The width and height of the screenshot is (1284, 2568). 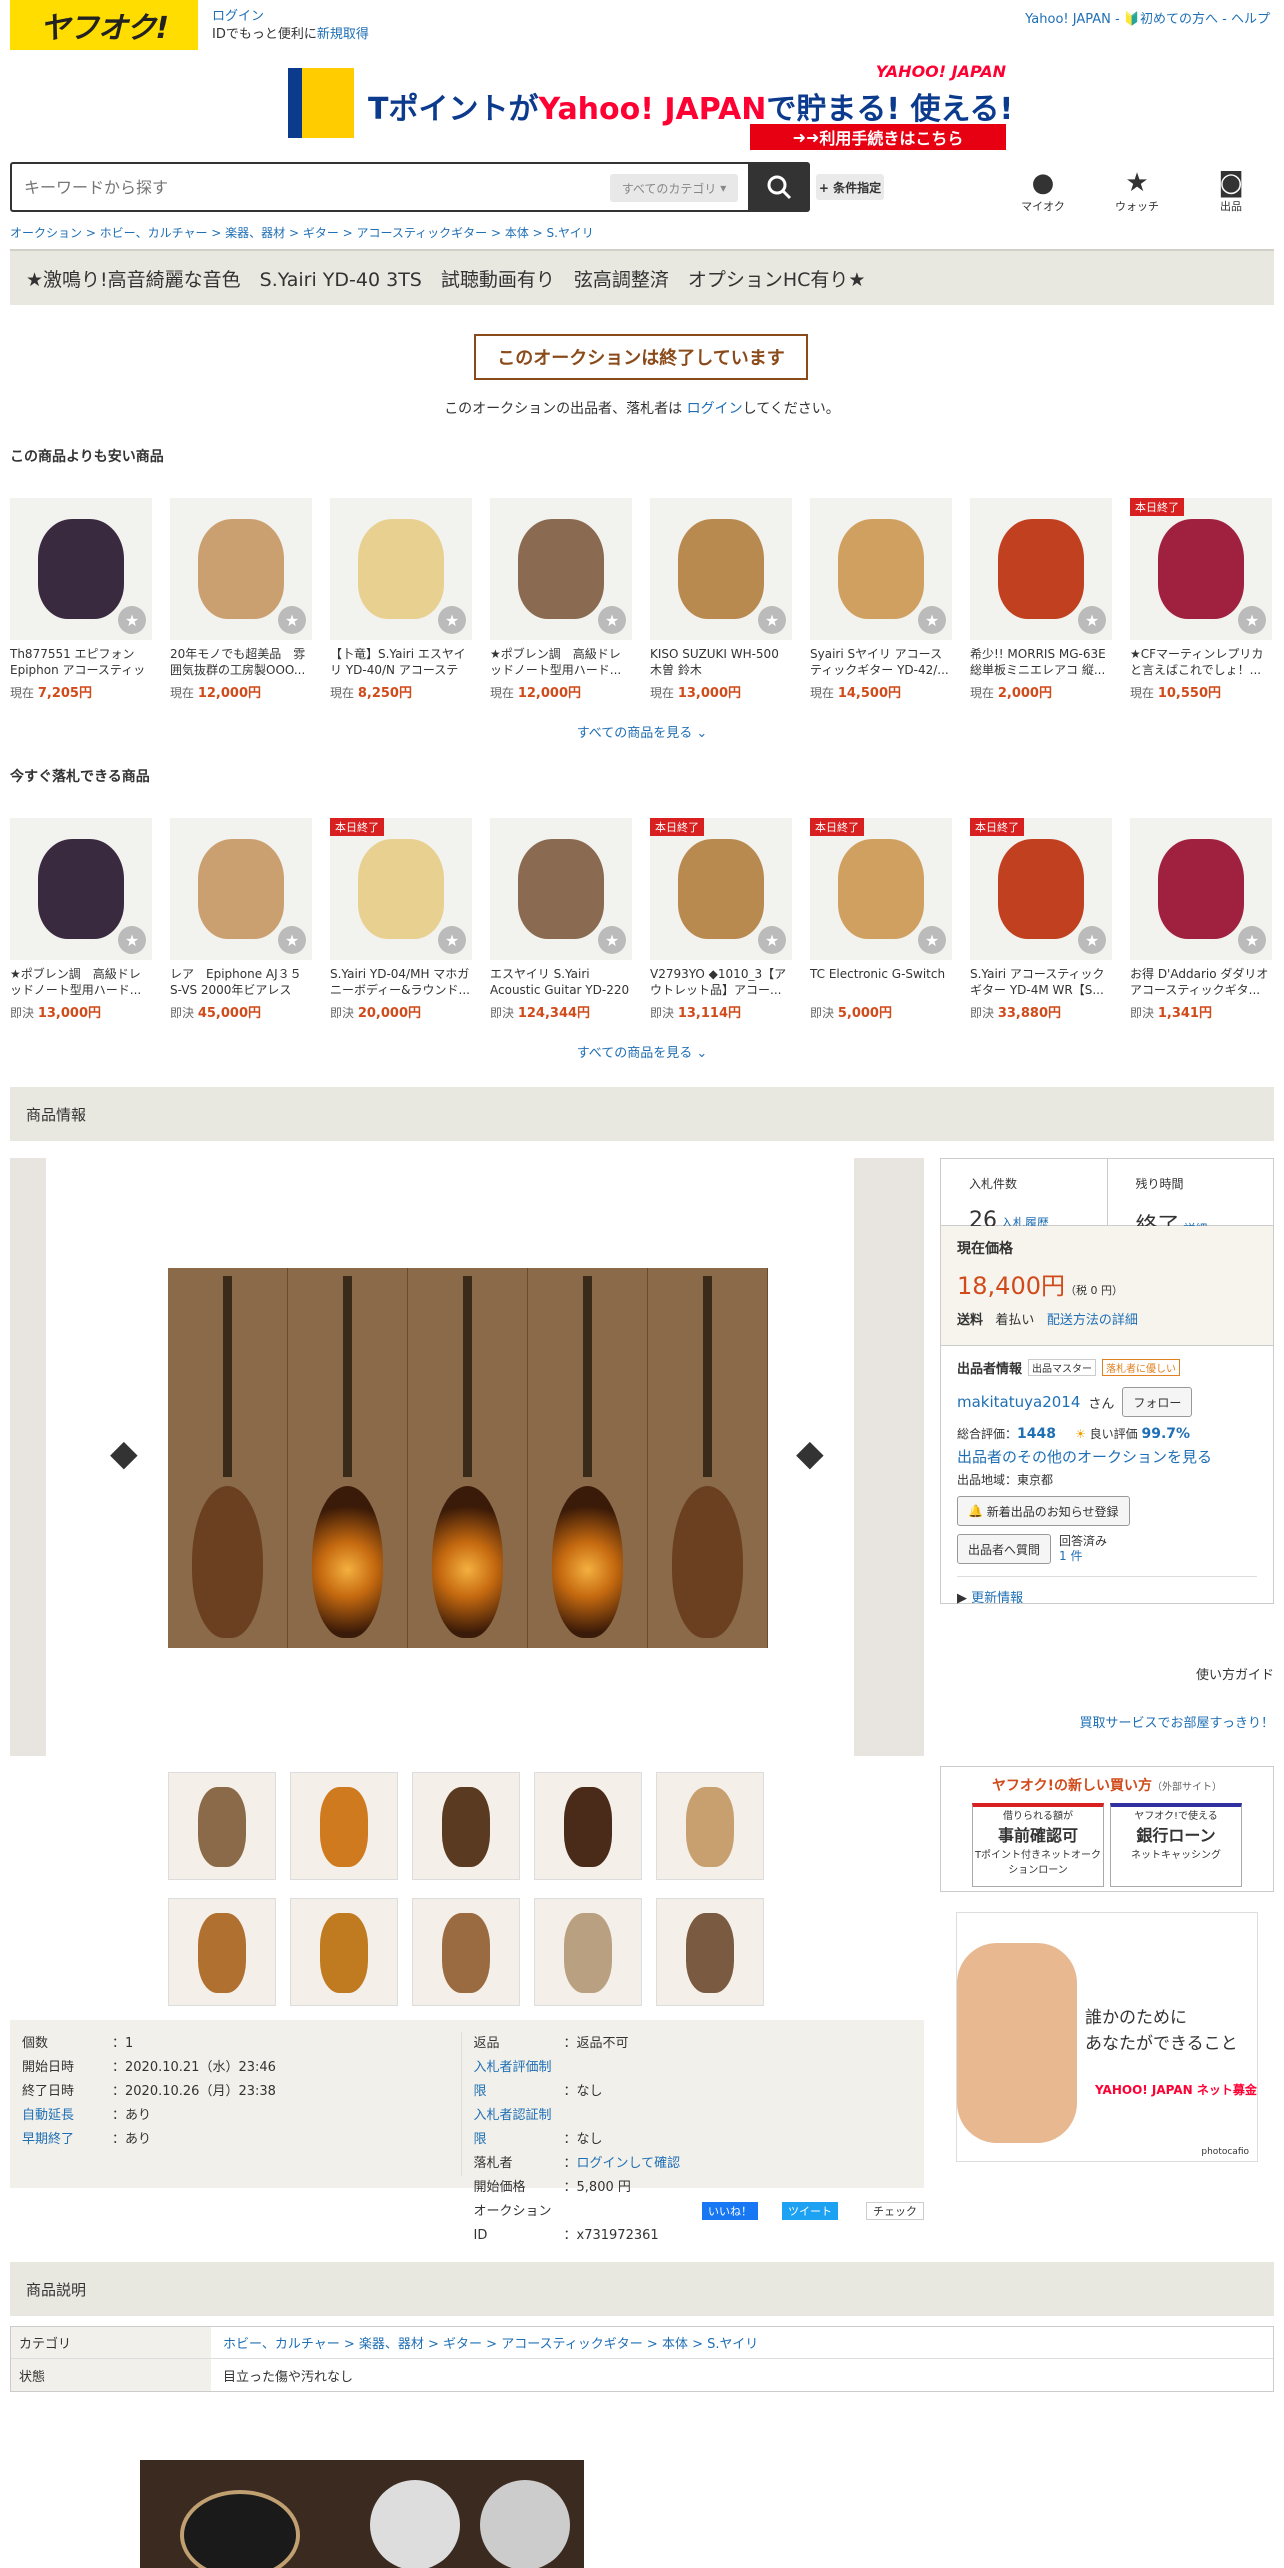 I want to click on seller-other-link: 出品者のその他のオークションを見る, so click(x=1084, y=1457).